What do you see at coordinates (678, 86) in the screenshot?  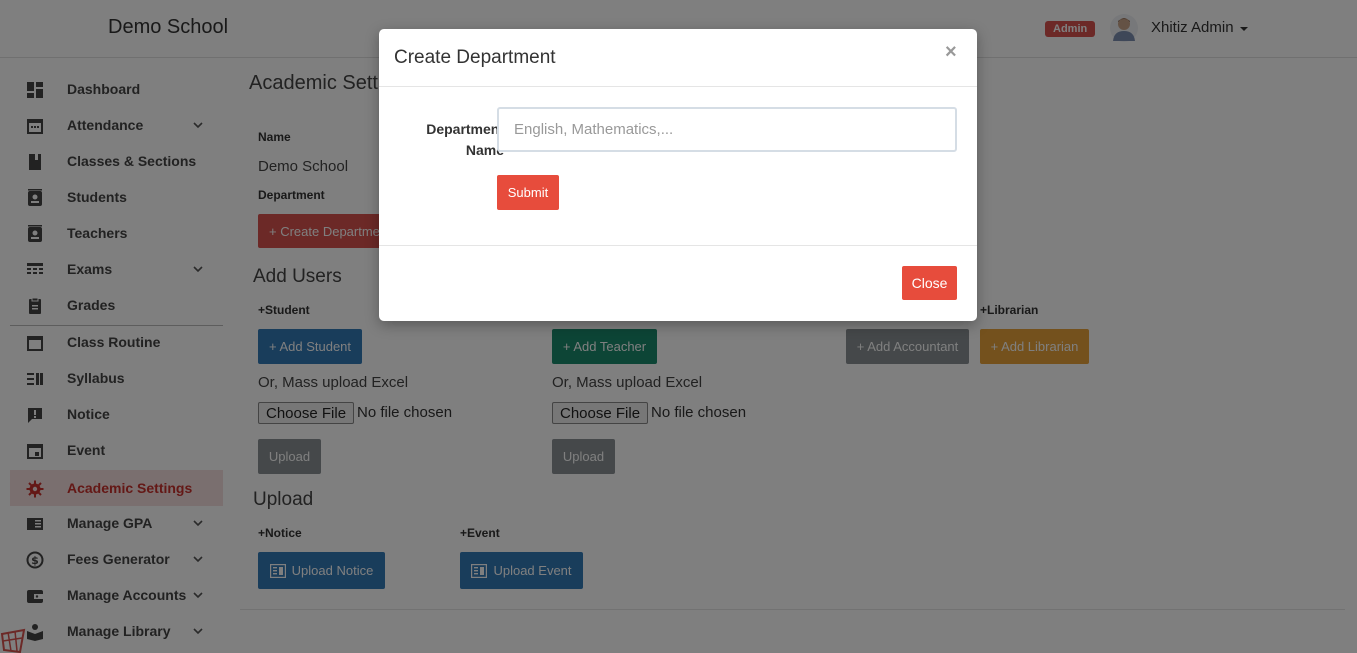 I see `modal-header-divider` at bounding box center [678, 86].